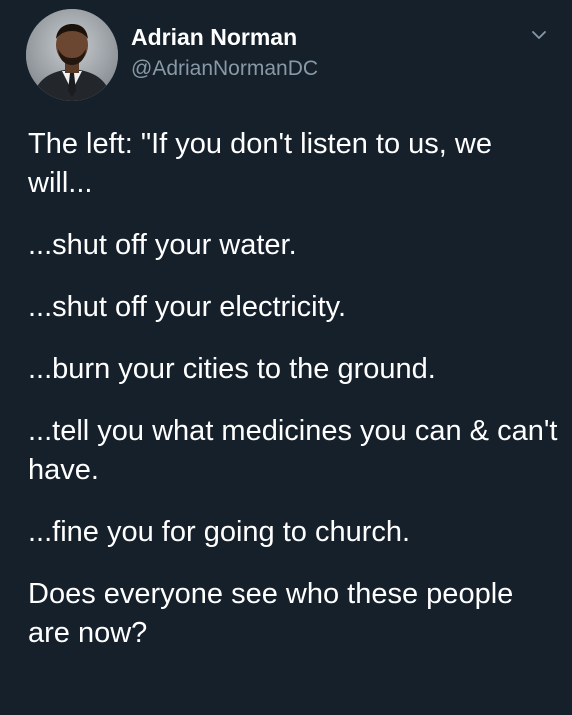 This screenshot has width=572, height=715. What do you see at coordinates (219, 532) in the screenshot?
I see `tweet-paragraph: ...fine you for going to church.` at bounding box center [219, 532].